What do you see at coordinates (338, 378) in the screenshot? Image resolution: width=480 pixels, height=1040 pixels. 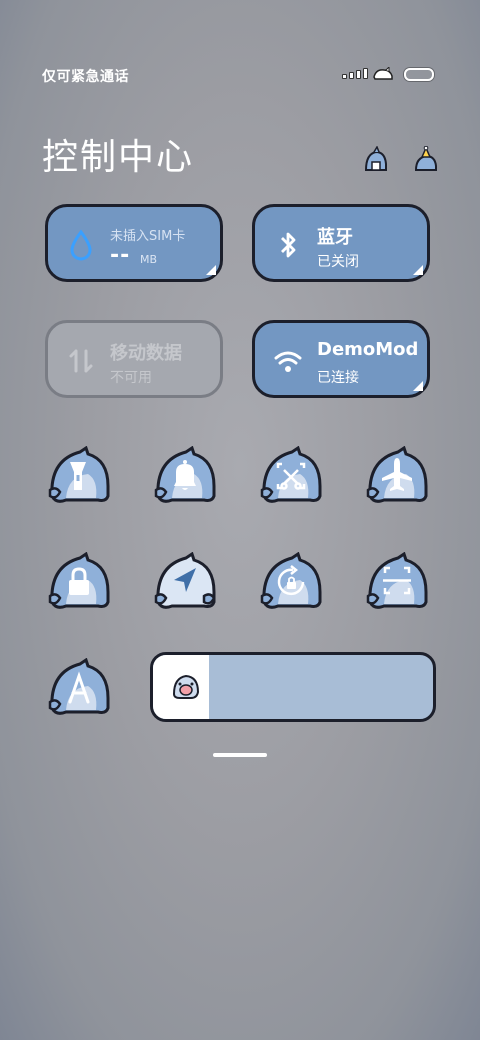 I see `wifi-status: 已连接` at bounding box center [338, 378].